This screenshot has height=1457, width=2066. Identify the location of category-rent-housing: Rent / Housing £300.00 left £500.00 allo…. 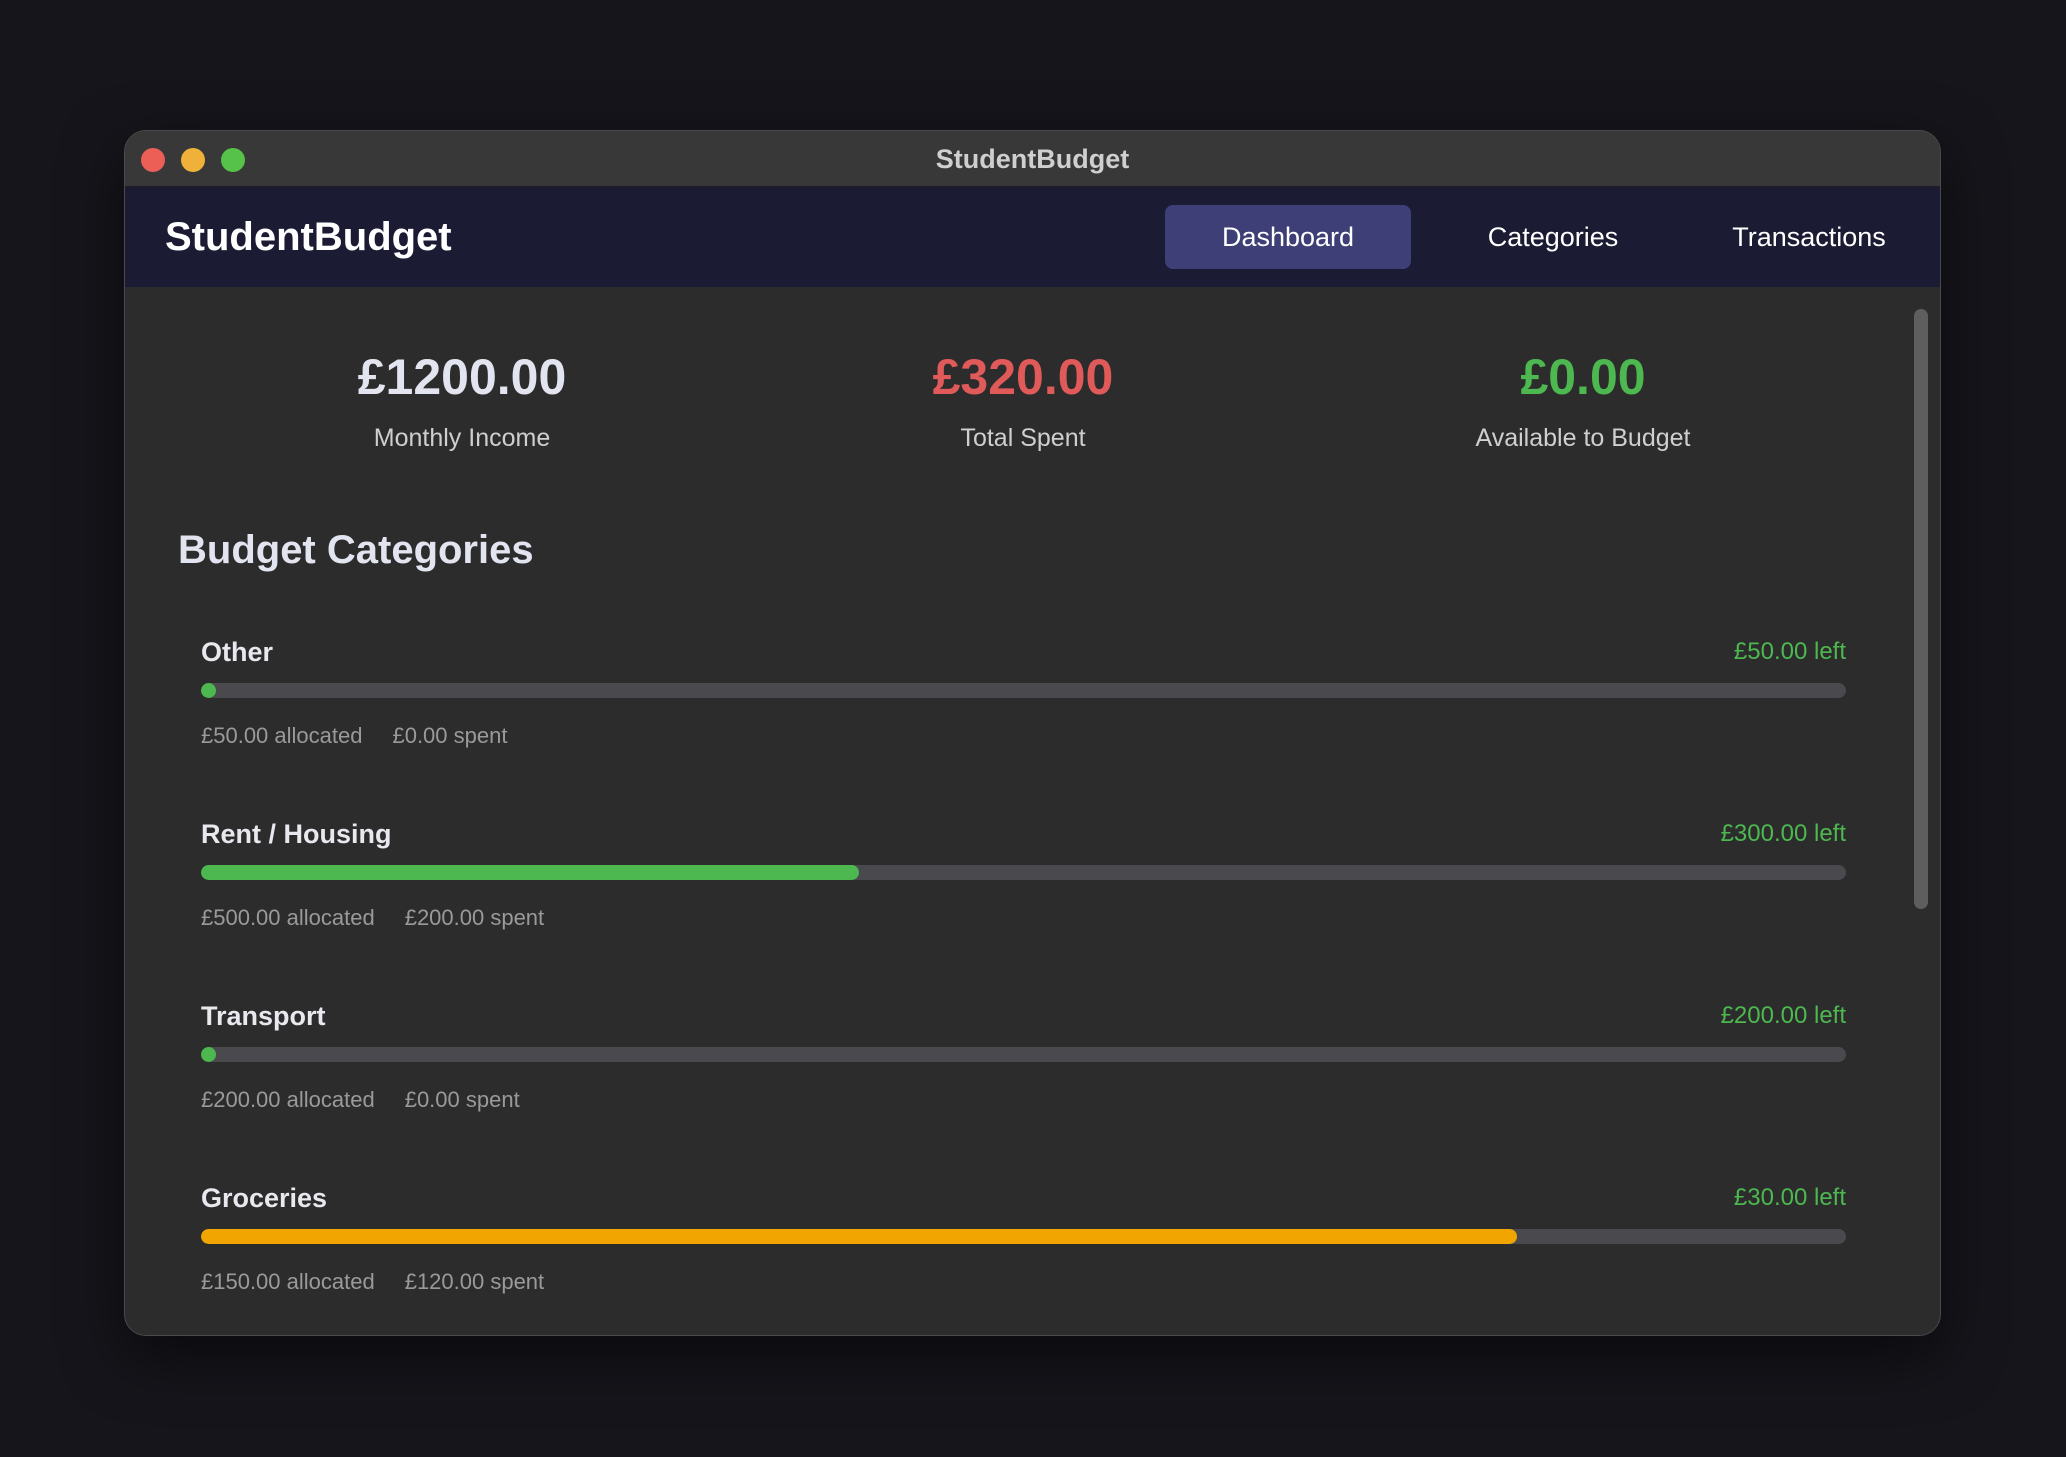
(1023, 887).